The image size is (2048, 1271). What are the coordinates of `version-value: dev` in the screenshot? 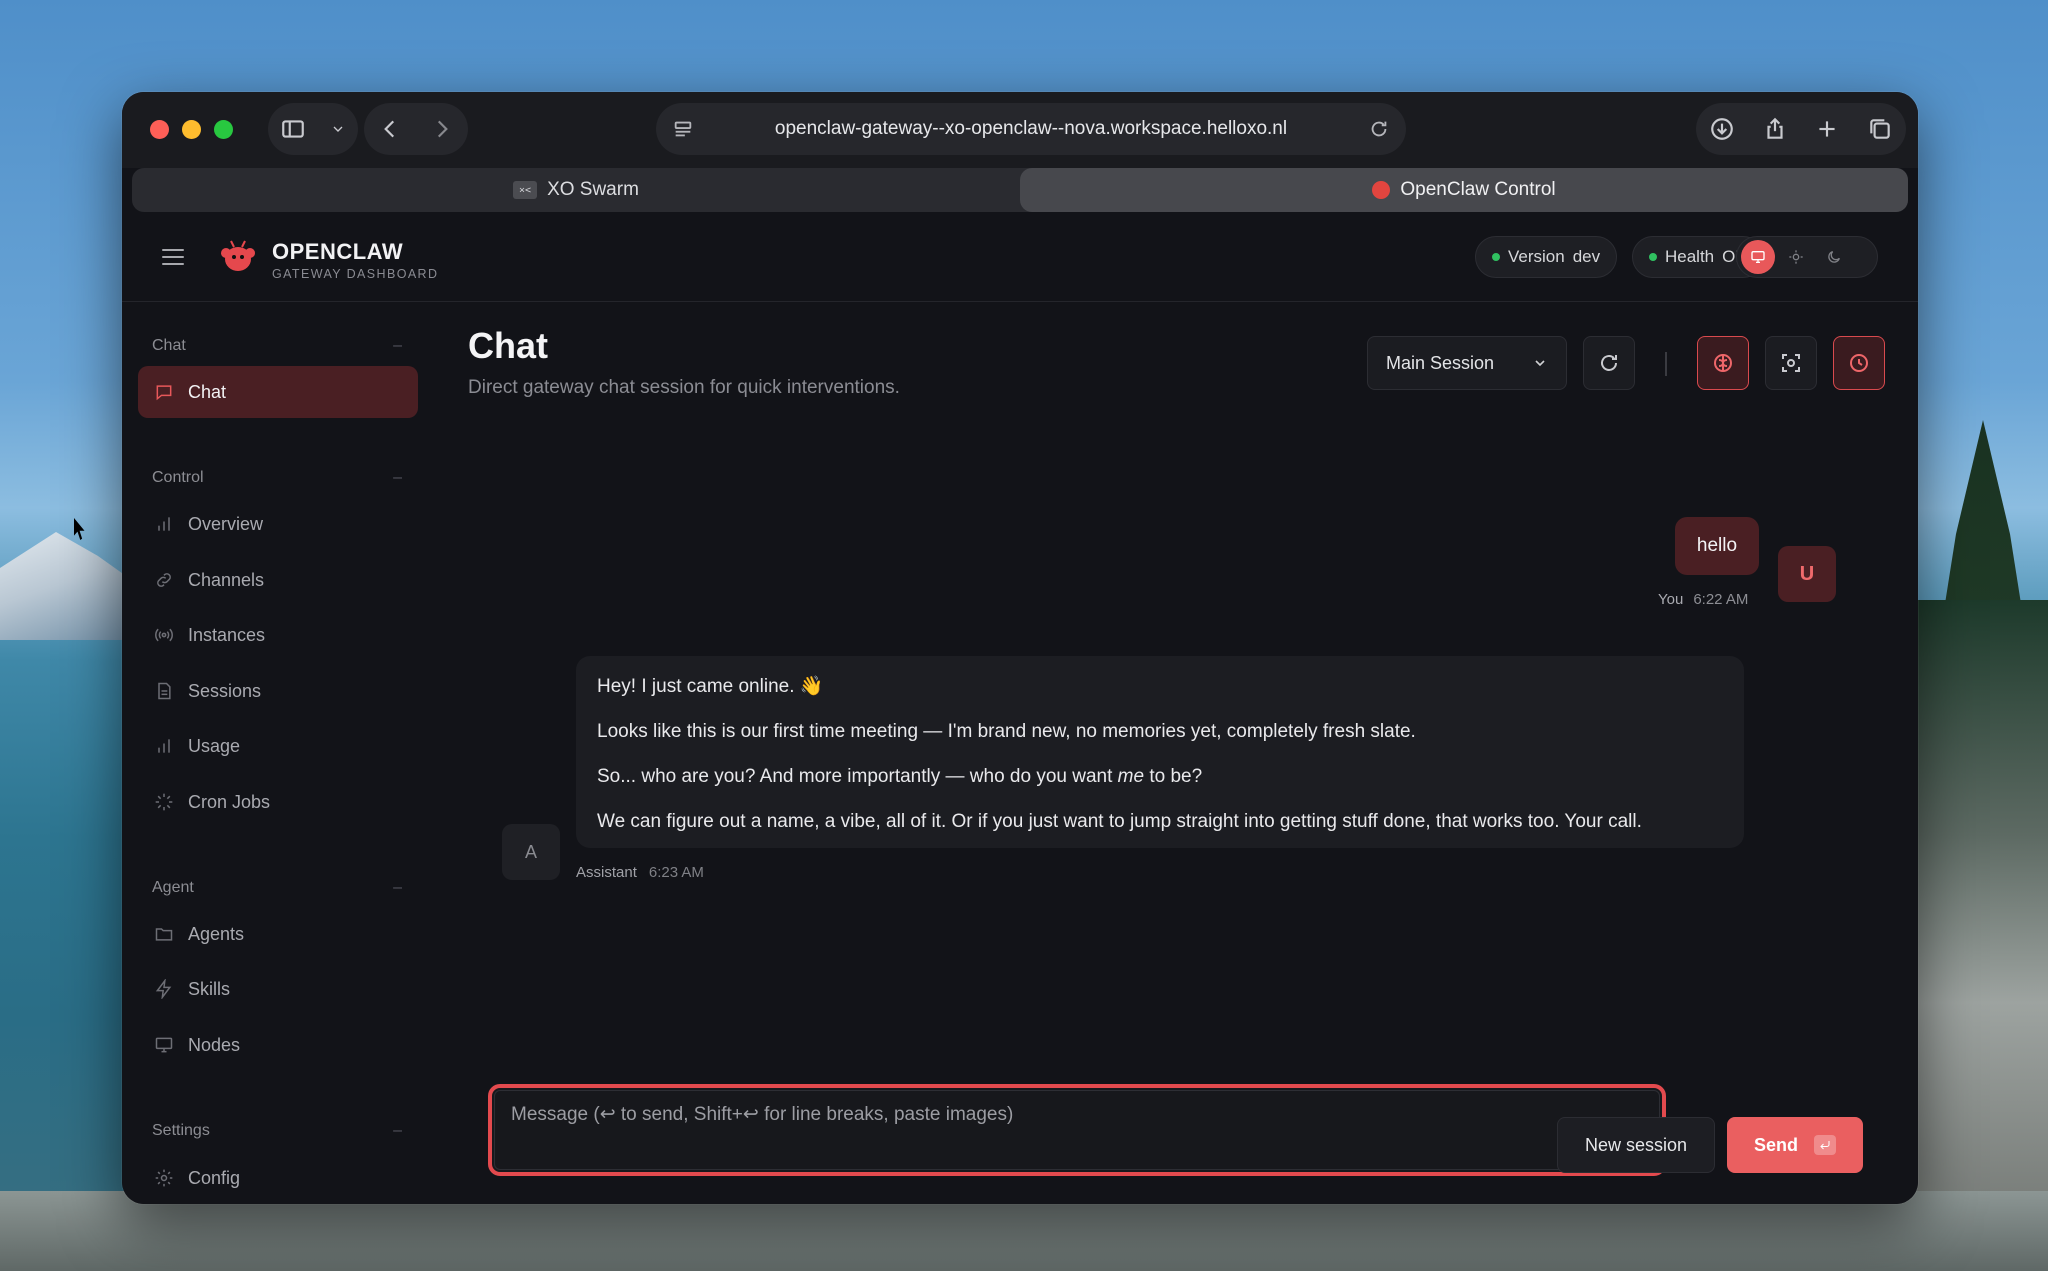 It's located at (1586, 256).